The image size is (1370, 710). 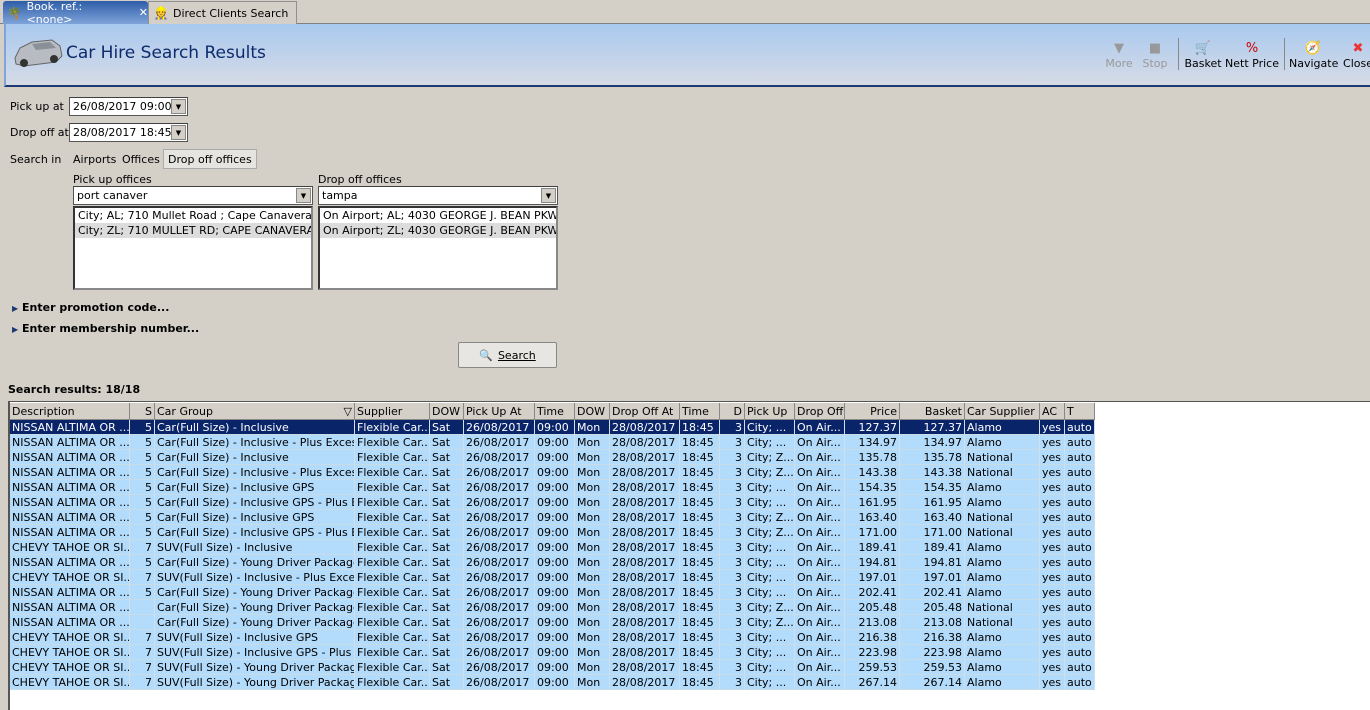 What do you see at coordinates (1252, 55) in the screenshot?
I see `nett-price-button: % Nett Price` at bounding box center [1252, 55].